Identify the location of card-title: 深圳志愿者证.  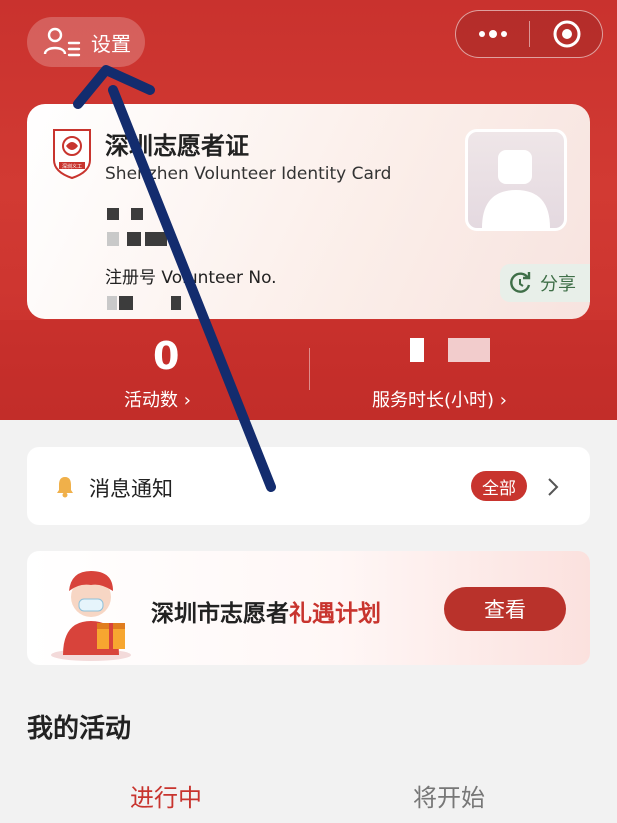
(177, 146).